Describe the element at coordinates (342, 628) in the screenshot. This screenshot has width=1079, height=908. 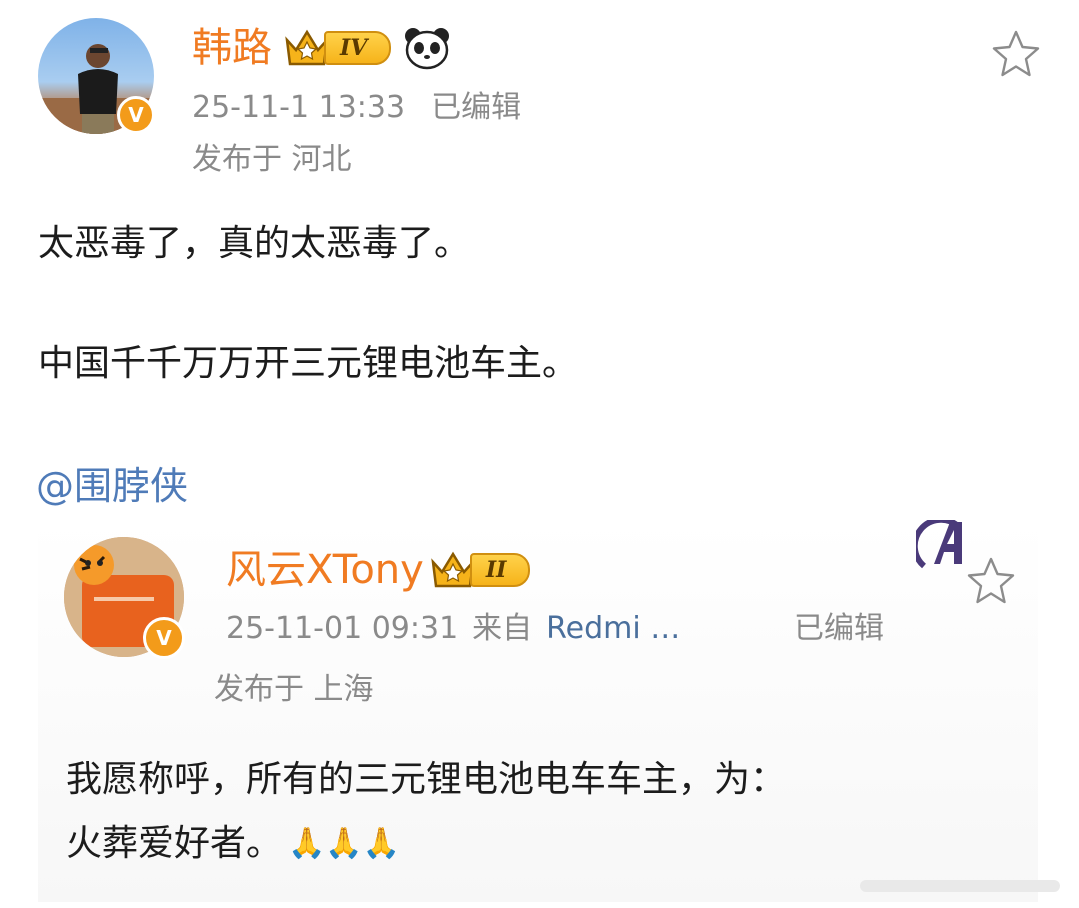
I see `quoted-timestamp: 25-11-01 09:31` at that location.